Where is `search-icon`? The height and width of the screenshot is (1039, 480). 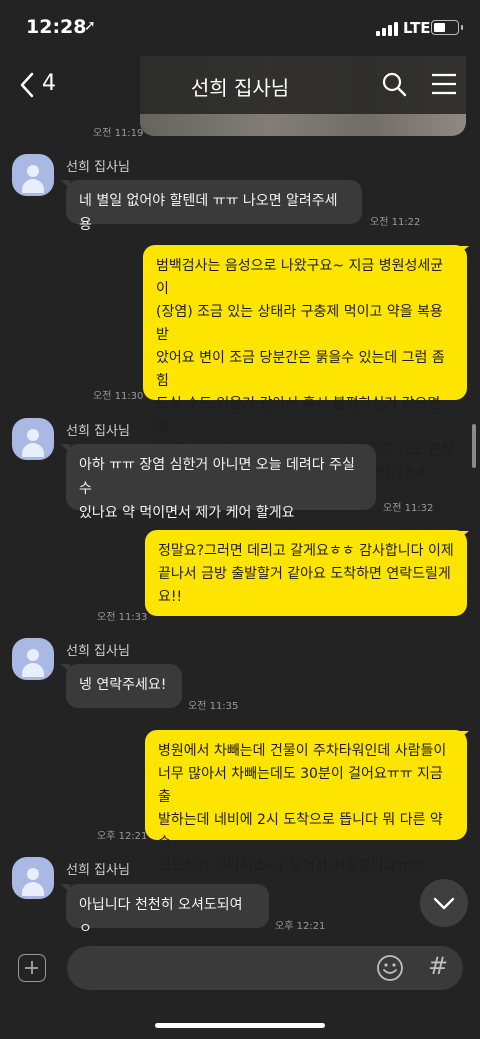
search-icon is located at coordinates (394, 84).